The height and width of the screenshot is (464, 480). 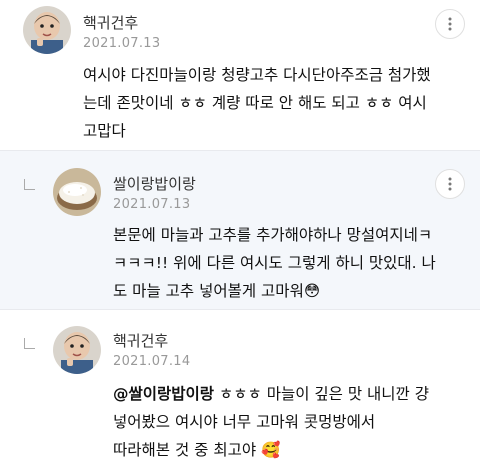 What do you see at coordinates (197, 450) in the screenshot?
I see `comment-line: 따라해본 것 중 최고야 🥰` at bounding box center [197, 450].